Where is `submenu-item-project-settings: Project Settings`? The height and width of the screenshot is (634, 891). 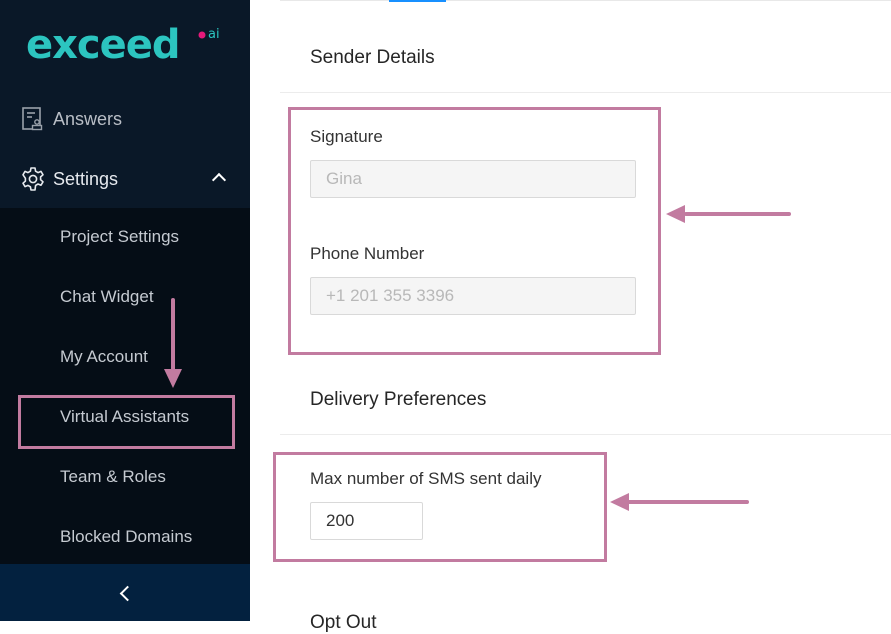 submenu-item-project-settings: Project Settings is located at coordinates (125, 238).